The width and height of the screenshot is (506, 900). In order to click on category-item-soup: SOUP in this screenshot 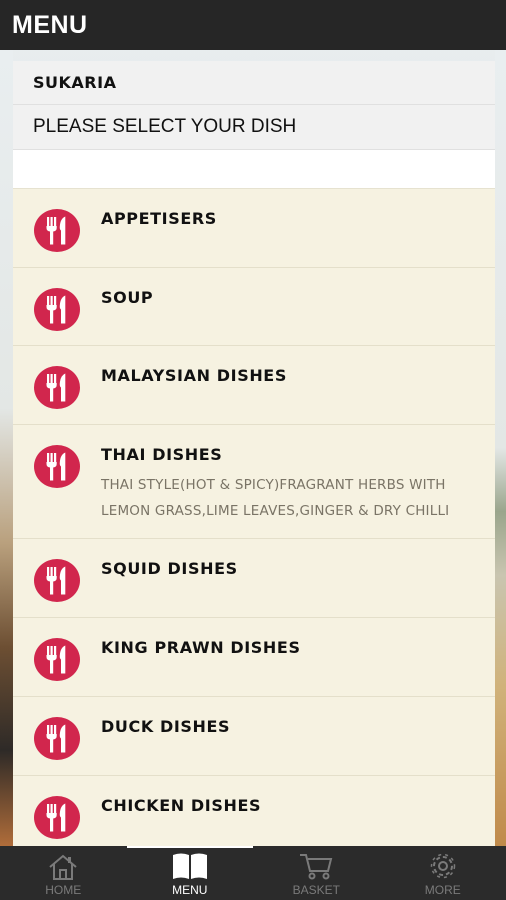, I will do `click(254, 307)`.